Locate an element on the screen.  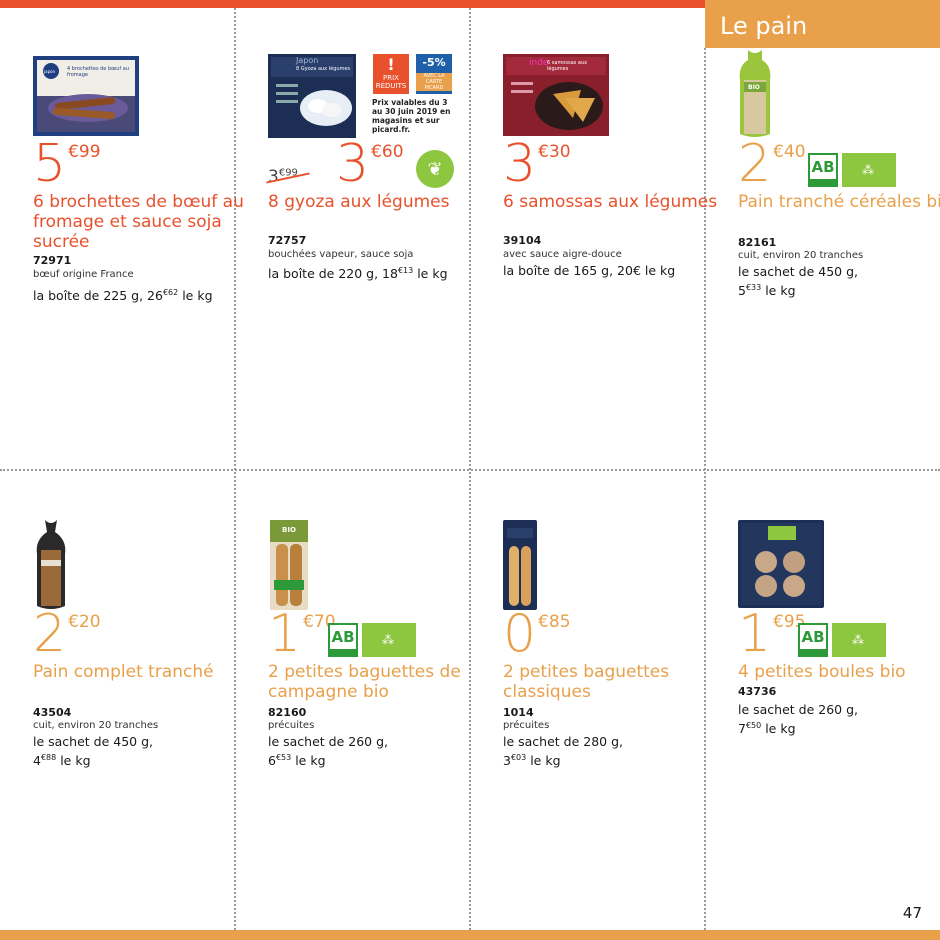
product-name: 8 gyoza aux légumes is located at coordinates (359, 202).